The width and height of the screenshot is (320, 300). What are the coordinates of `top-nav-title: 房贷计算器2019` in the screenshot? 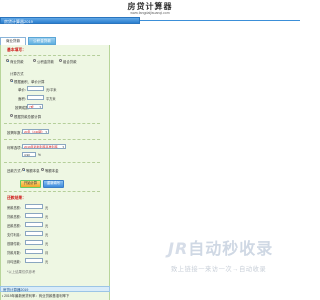 It's located at (18, 22).